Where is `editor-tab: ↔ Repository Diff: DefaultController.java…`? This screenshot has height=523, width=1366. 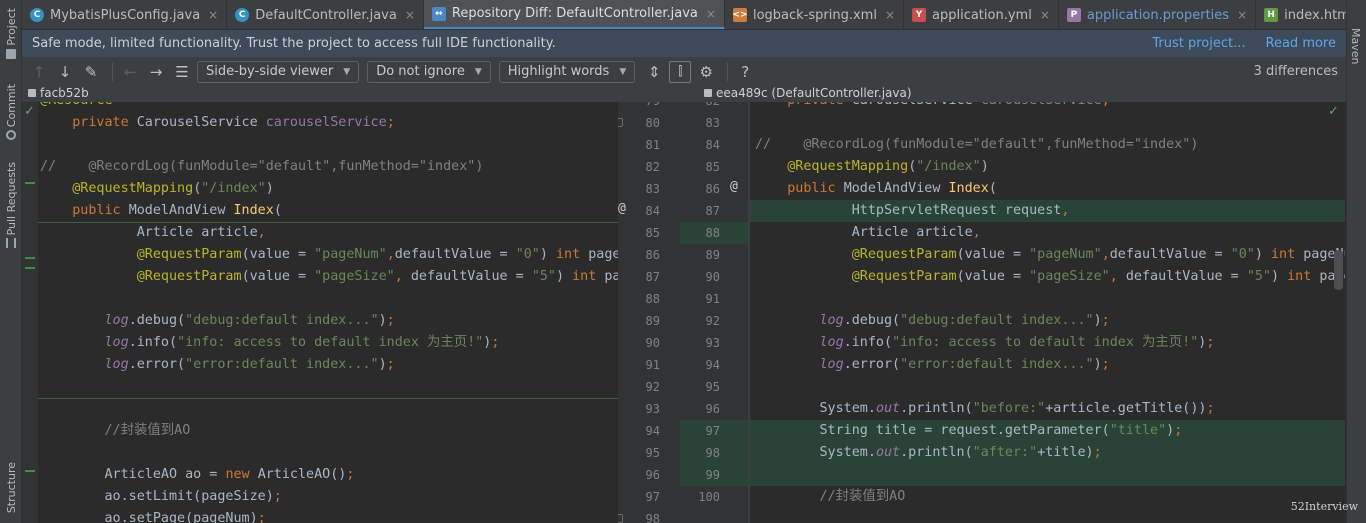 editor-tab: ↔ Repository Diff: DefaultController.java… is located at coordinates (574, 14).